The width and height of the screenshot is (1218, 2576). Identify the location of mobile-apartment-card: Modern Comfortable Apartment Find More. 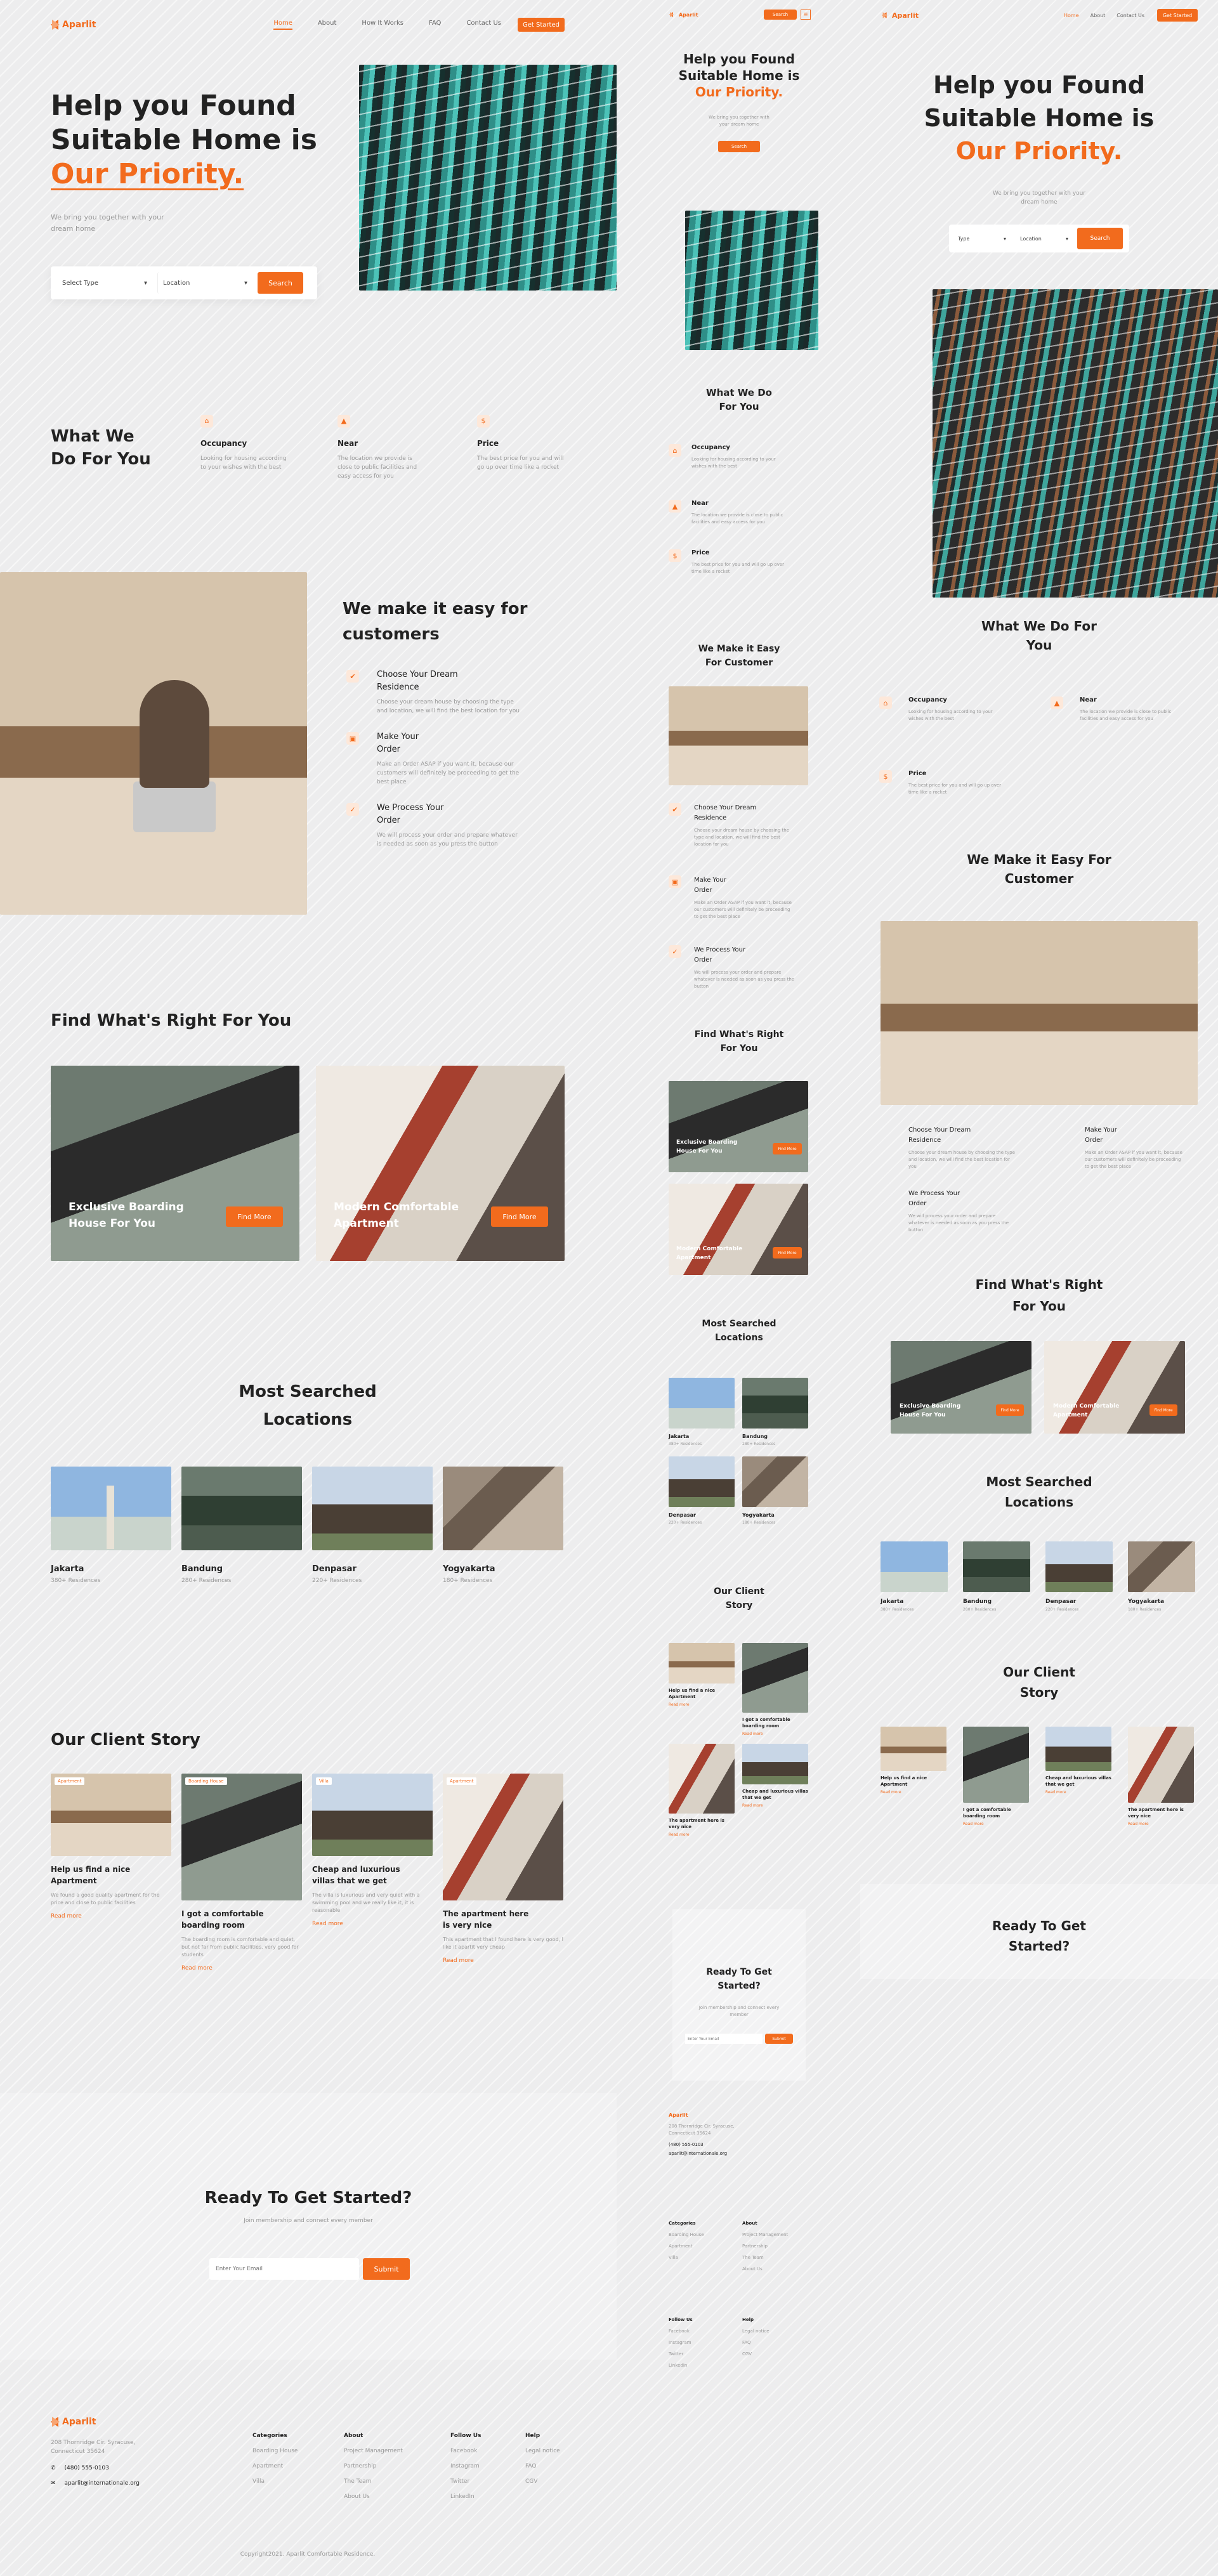
(738, 1229).